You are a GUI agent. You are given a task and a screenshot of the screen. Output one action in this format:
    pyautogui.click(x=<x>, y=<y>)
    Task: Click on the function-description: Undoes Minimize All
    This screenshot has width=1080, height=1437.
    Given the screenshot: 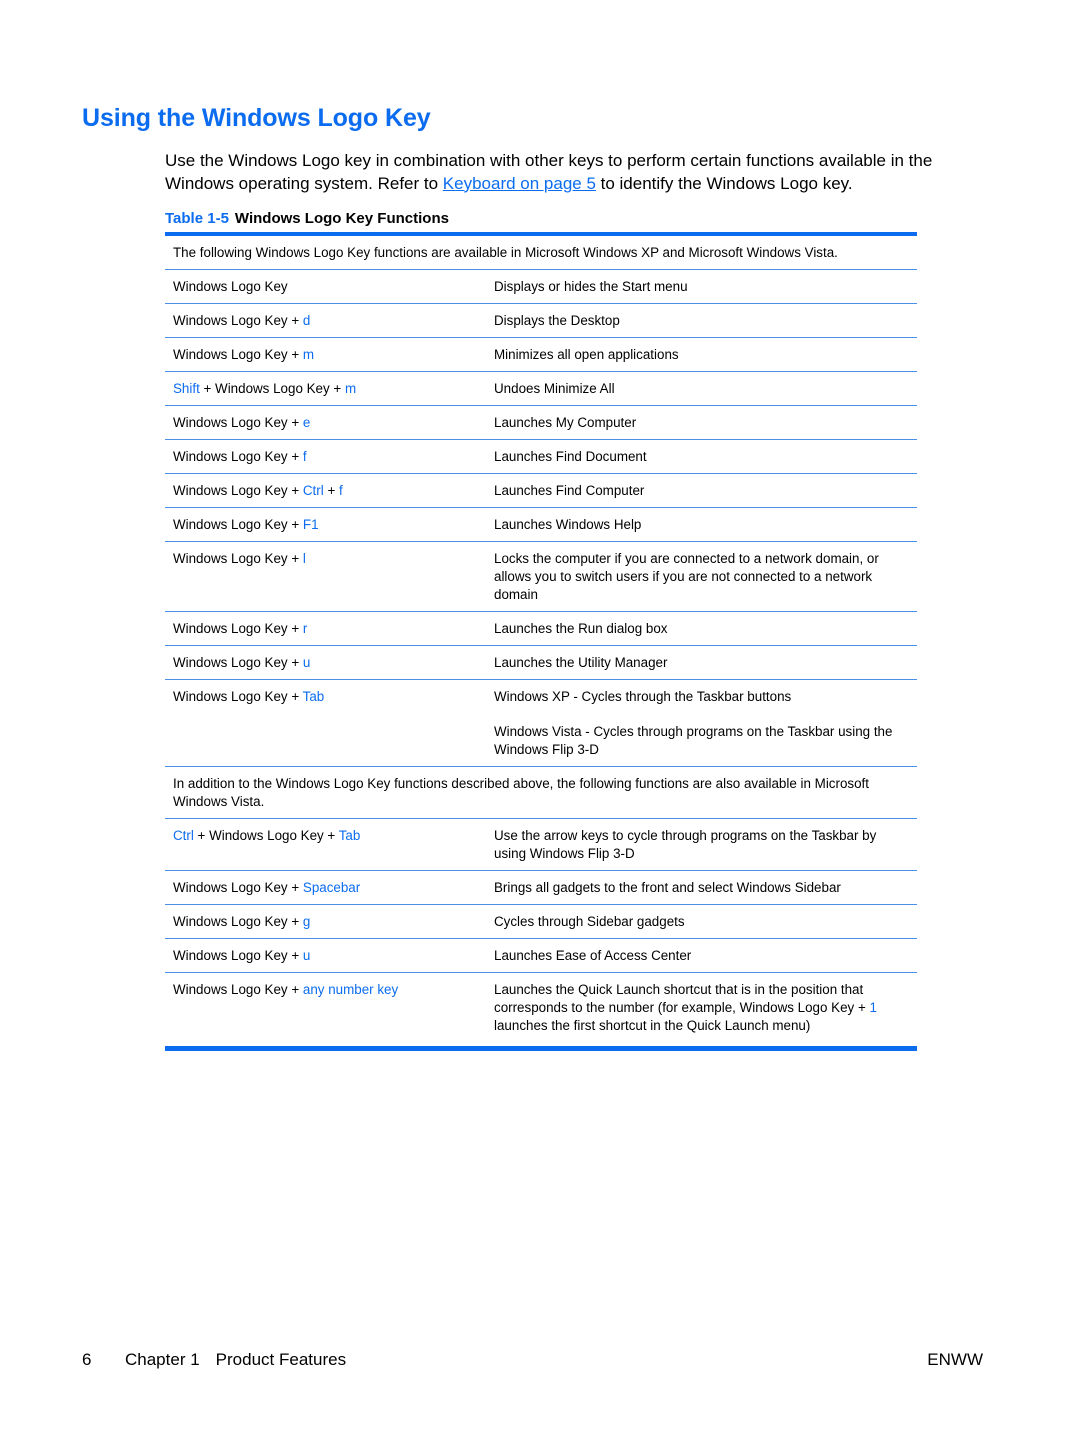 What is the action you would take?
    pyautogui.click(x=705, y=389)
    